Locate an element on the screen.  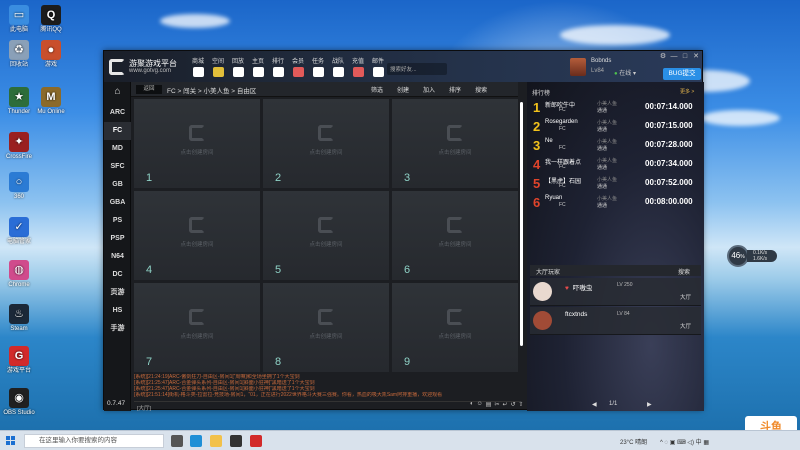
hall-prev-page-button: ◀ is located at coordinates (594, 404).